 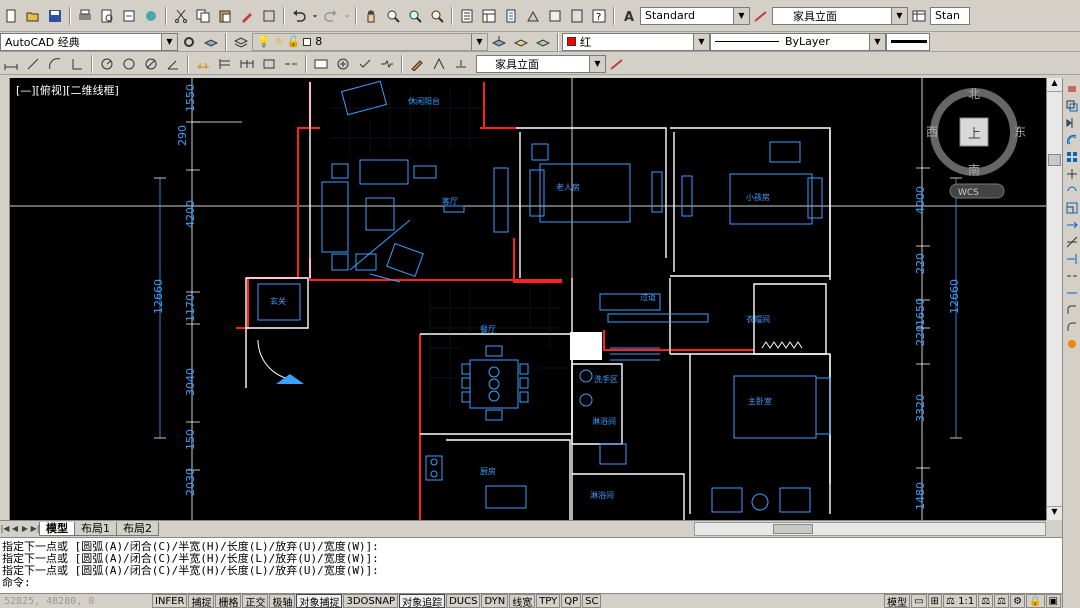 What do you see at coordinates (1035, 601) in the screenshot?
I see `toolbar-lock-icon: 🔒` at bounding box center [1035, 601].